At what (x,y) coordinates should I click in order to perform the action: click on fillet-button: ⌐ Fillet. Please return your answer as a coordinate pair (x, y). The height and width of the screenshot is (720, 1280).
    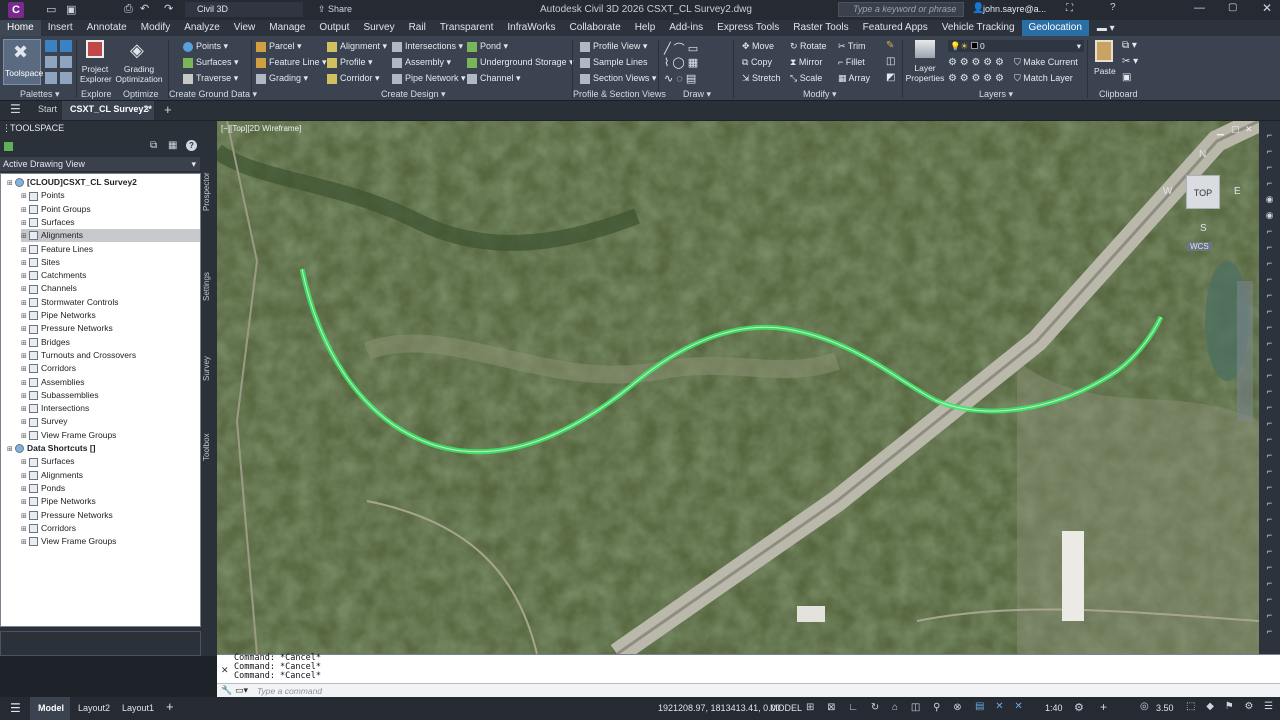
    Looking at the image, I should click on (851, 62).